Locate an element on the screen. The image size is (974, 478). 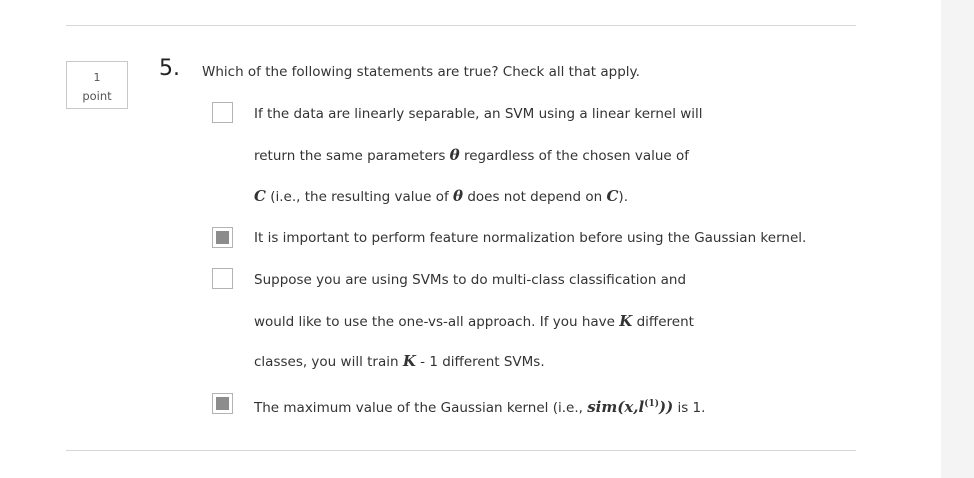
option-text: ). is located at coordinates (623, 197).